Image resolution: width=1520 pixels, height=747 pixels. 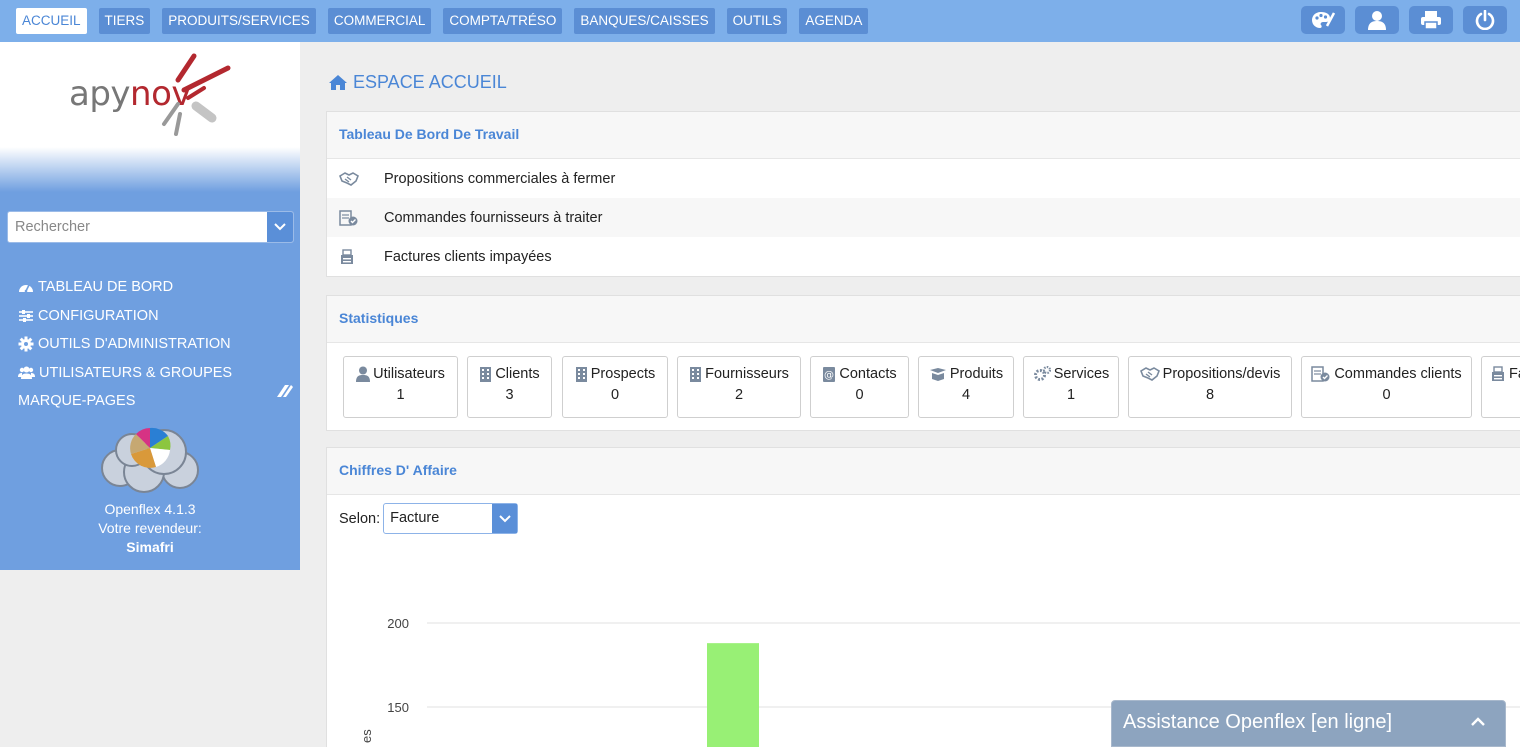 I want to click on stat-commandes-clients: Commandes clients 0, so click(x=1386, y=387).